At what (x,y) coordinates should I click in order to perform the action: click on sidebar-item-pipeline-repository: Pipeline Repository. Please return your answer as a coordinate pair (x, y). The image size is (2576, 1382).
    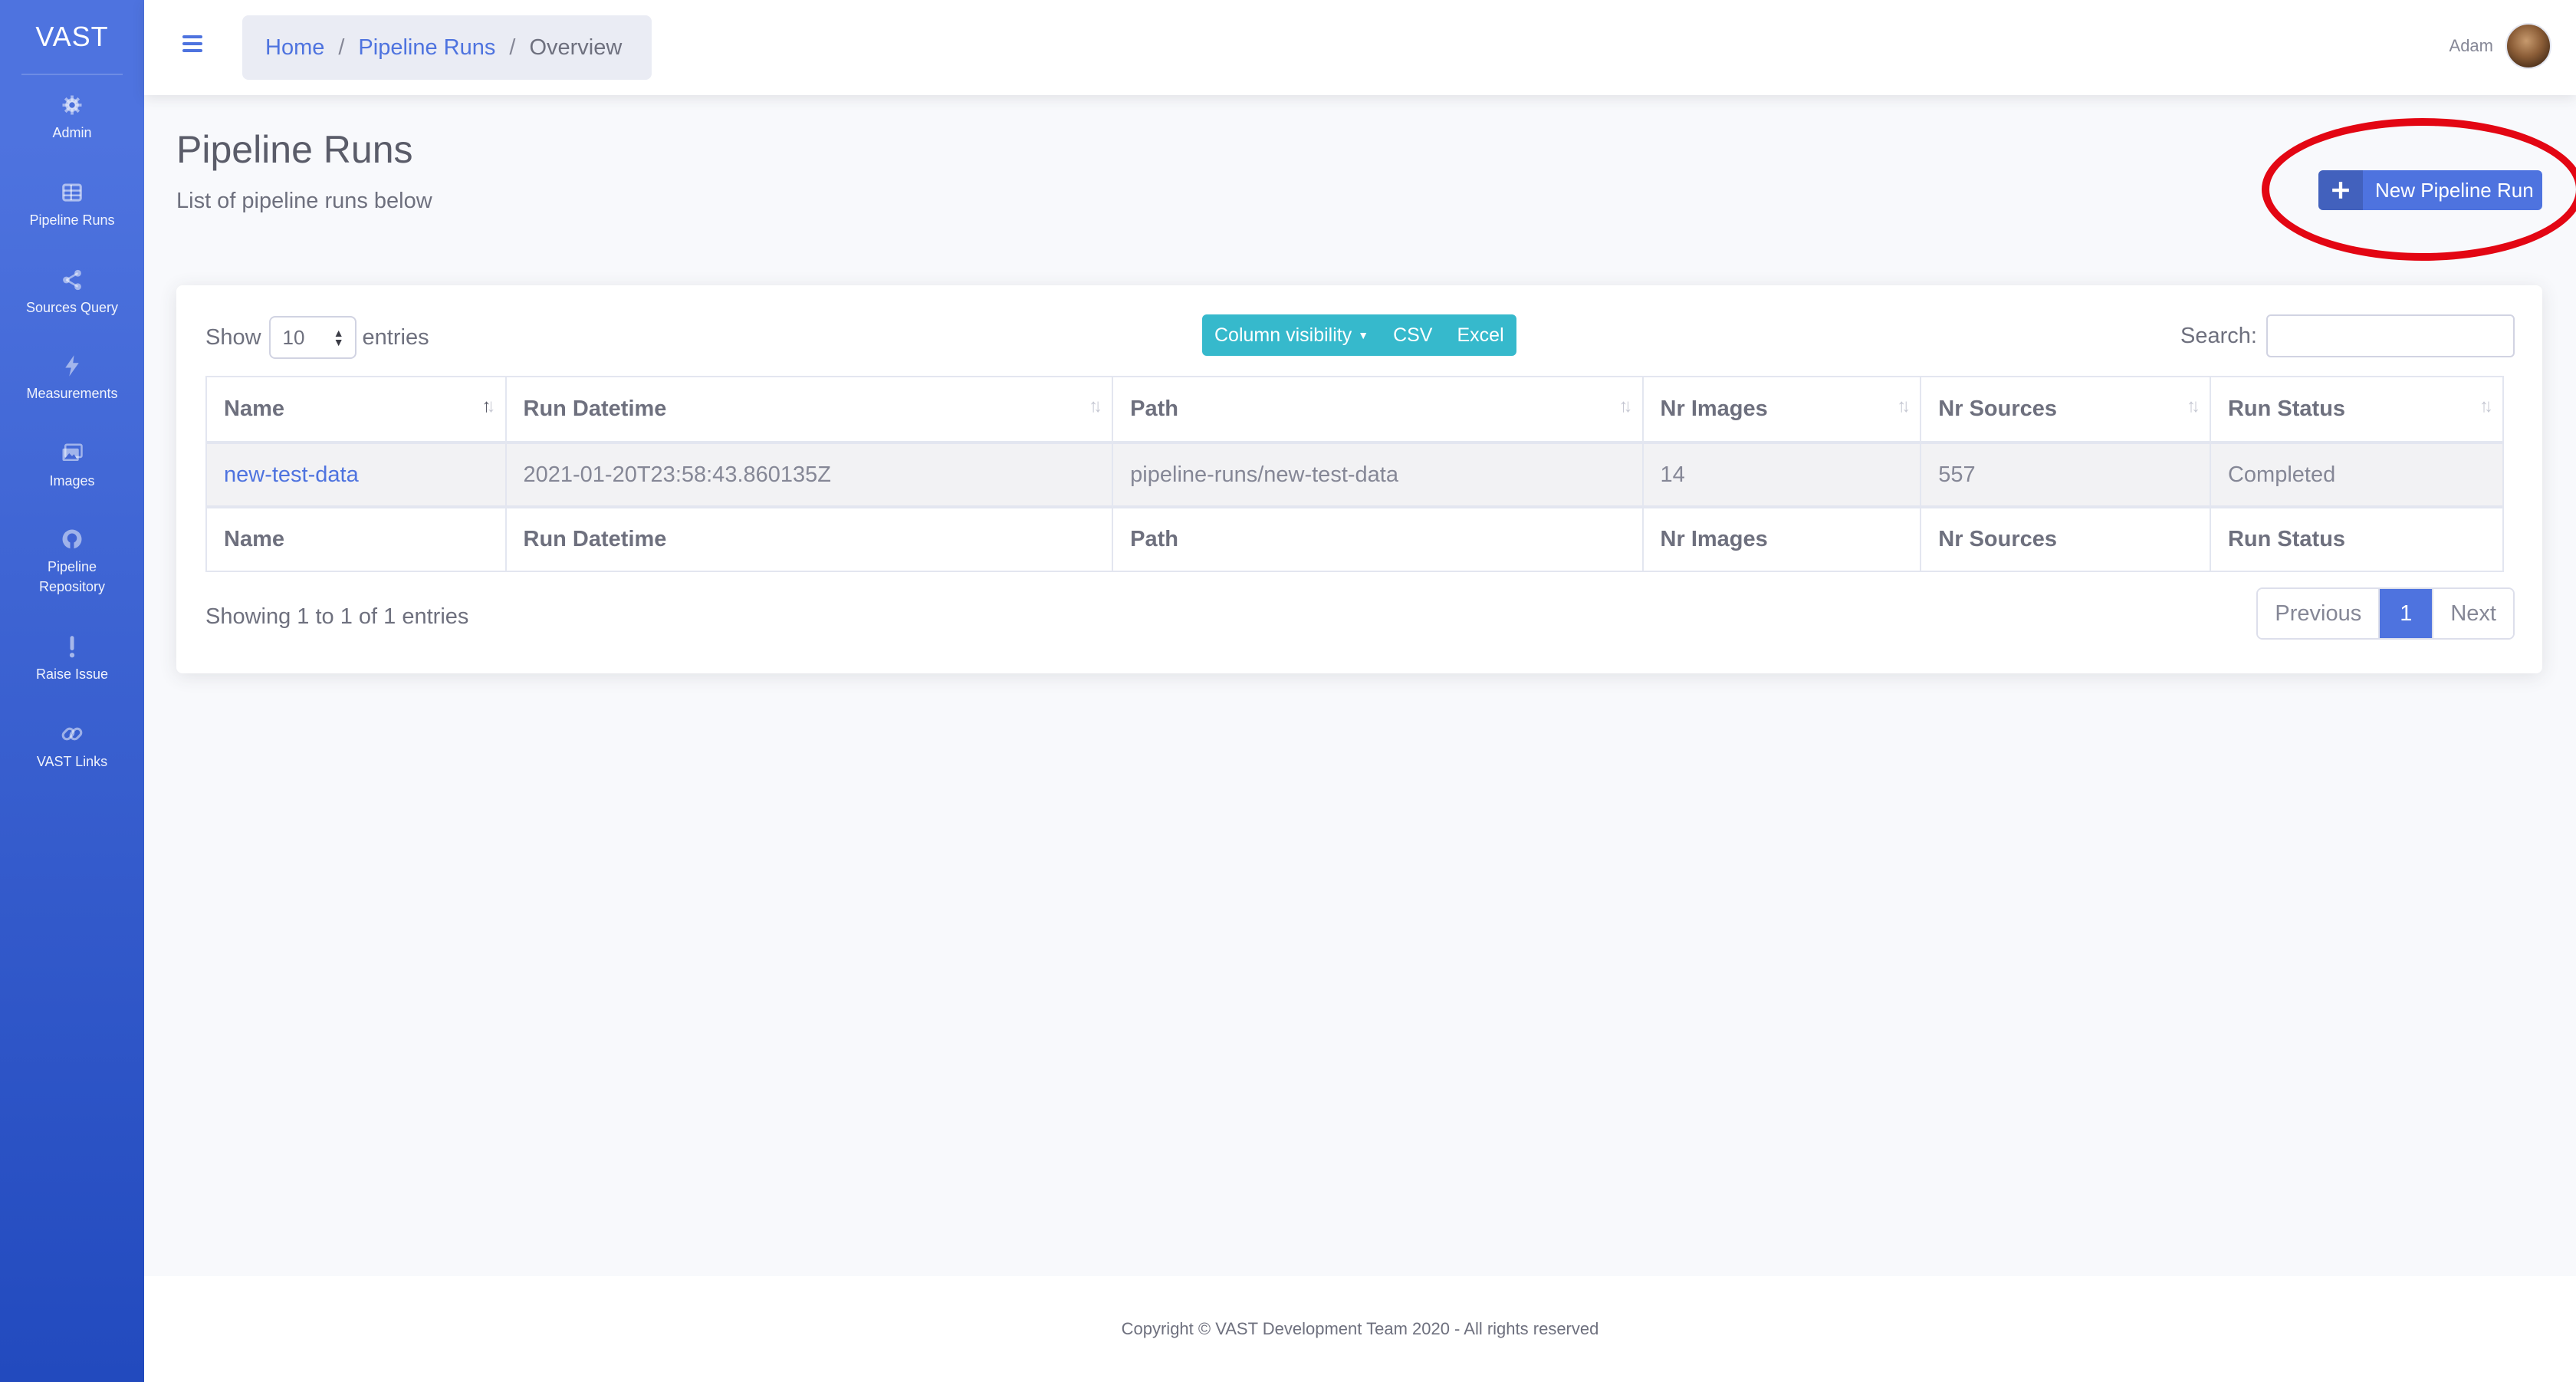
    Looking at the image, I should click on (72, 562).